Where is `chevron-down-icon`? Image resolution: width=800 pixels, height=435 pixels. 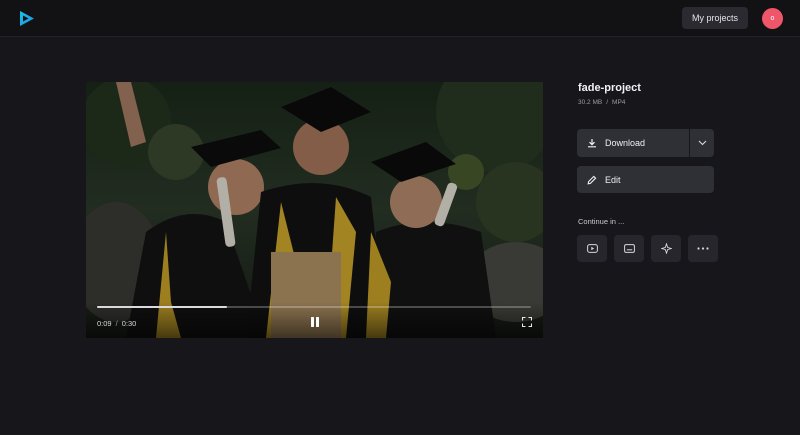
chevron-down-icon is located at coordinates (702, 143).